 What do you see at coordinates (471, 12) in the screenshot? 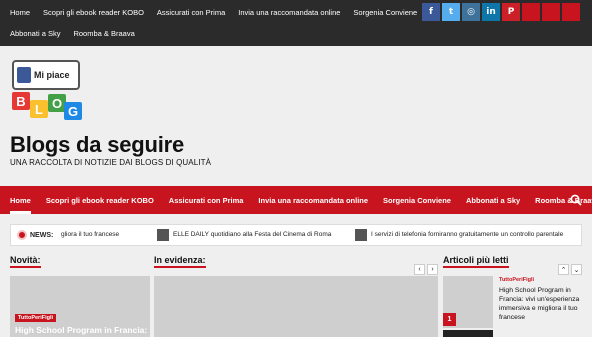
I see `instagram-icon: ◎` at bounding box center [471, 12].